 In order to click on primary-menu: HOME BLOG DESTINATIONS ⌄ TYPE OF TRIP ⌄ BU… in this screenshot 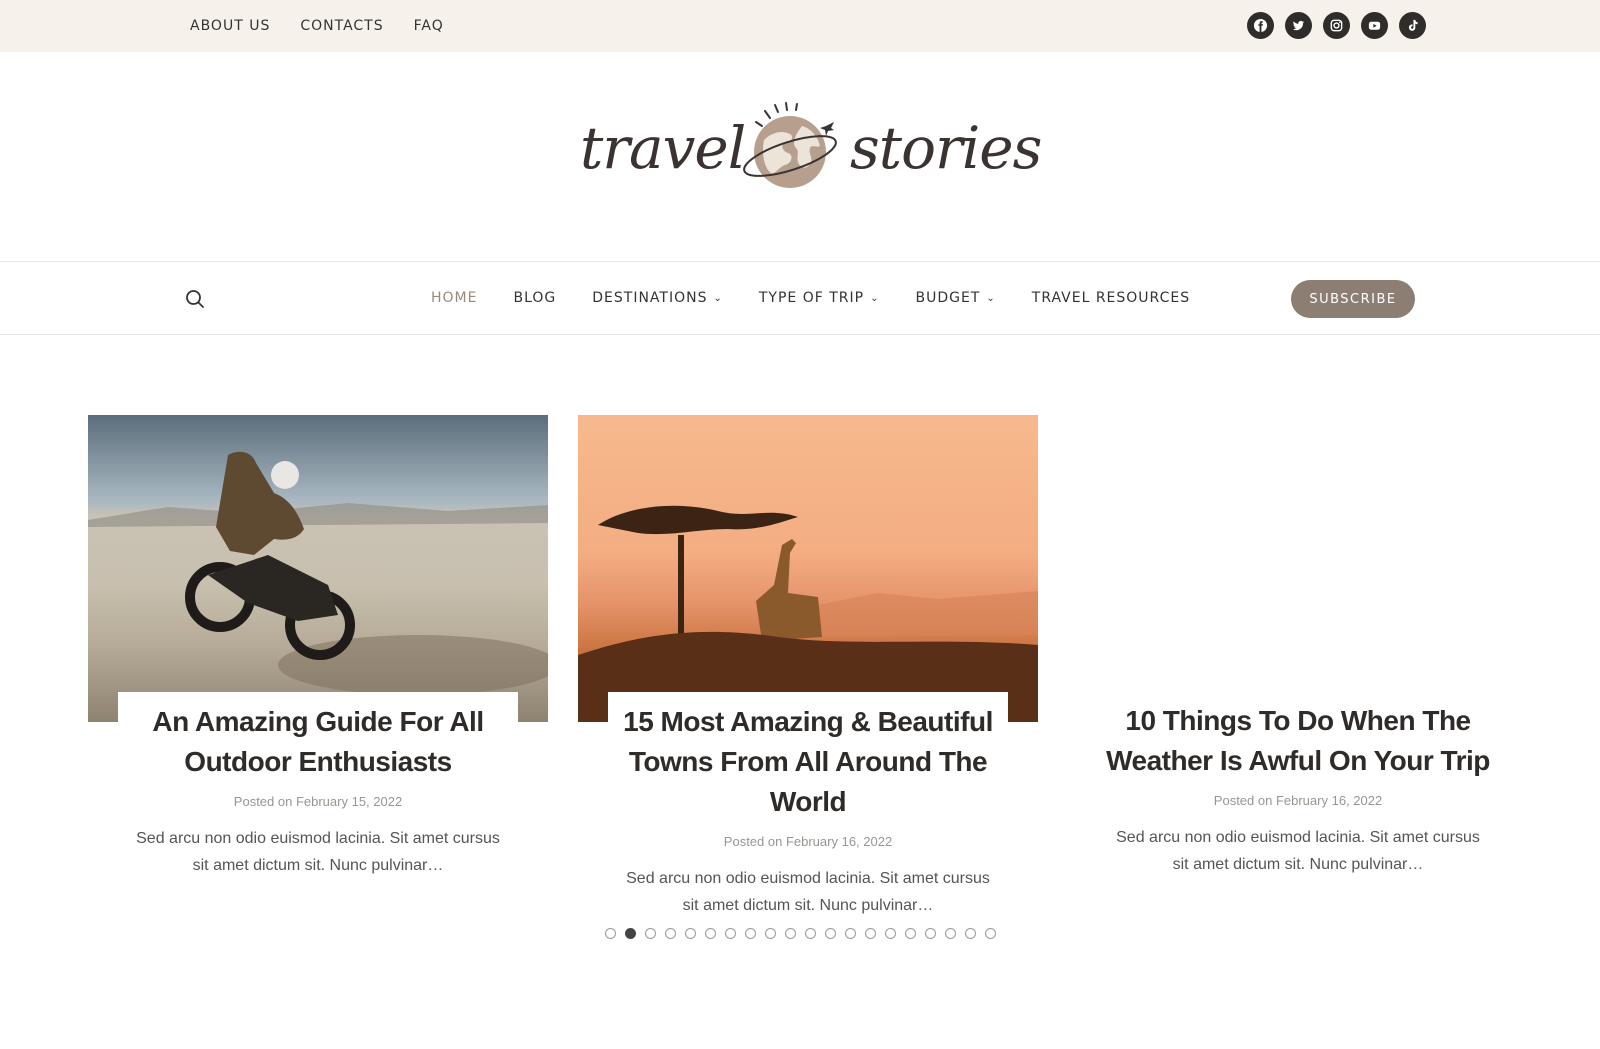, I will do `click(828, 298)`.